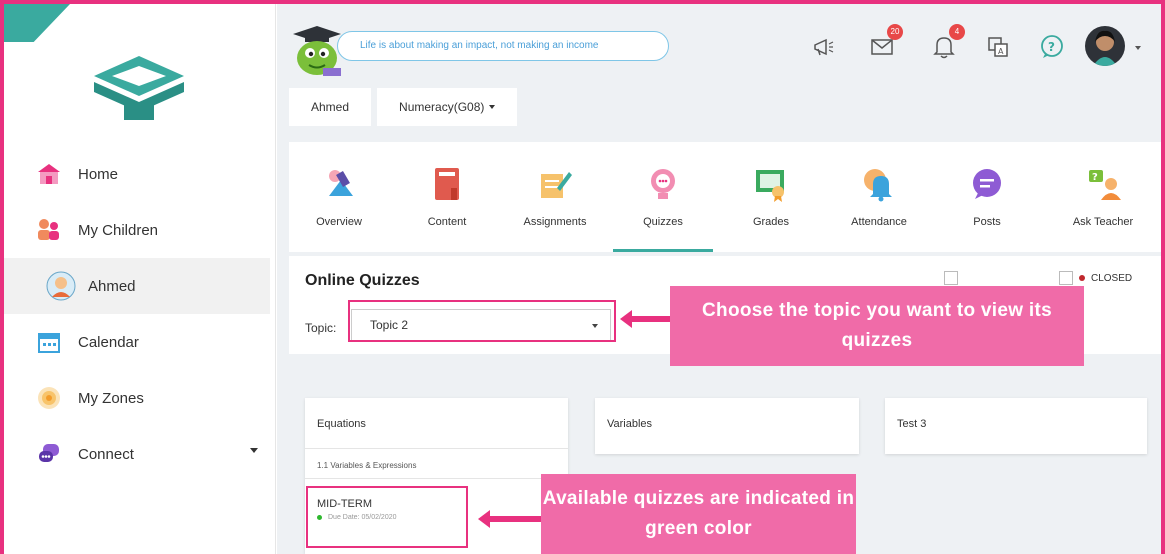  Describe the element at coordinates (49, 342) in the screenshot. I see `calendar-icon` at that location.